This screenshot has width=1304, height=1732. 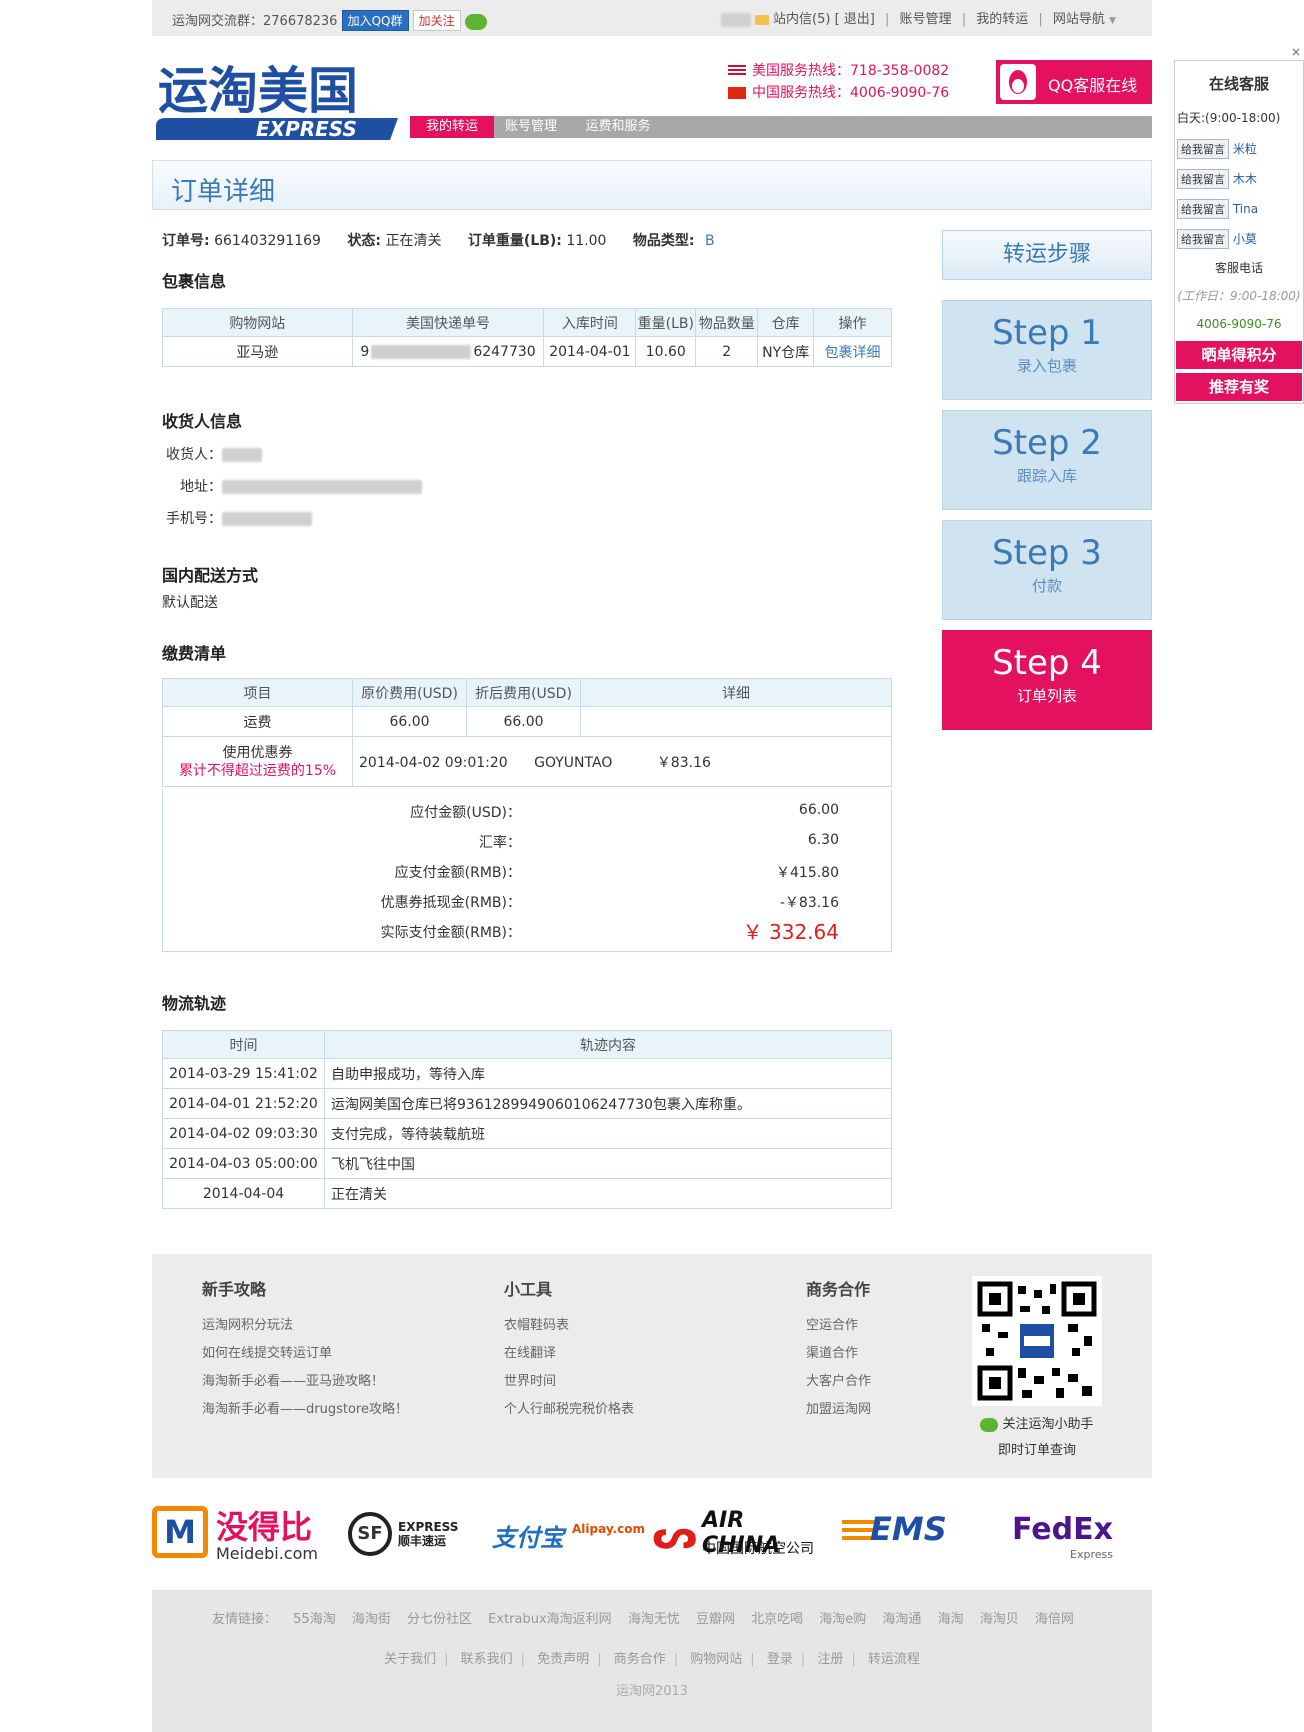 I want to click on coupon-note: 累计不得超过运费的15%, so click(x=257, y=770).